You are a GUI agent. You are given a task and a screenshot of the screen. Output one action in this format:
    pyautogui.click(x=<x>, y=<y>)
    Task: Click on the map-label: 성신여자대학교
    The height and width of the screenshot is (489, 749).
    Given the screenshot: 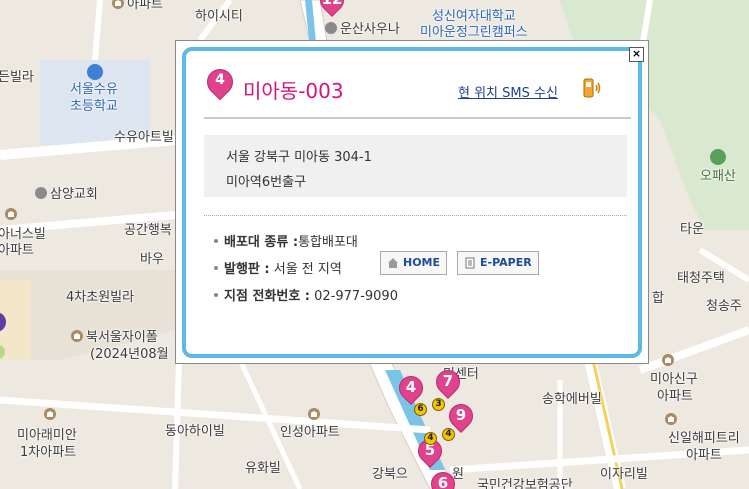 What is the action you would take?
    pyautogui.click(x=474, y=16)
    